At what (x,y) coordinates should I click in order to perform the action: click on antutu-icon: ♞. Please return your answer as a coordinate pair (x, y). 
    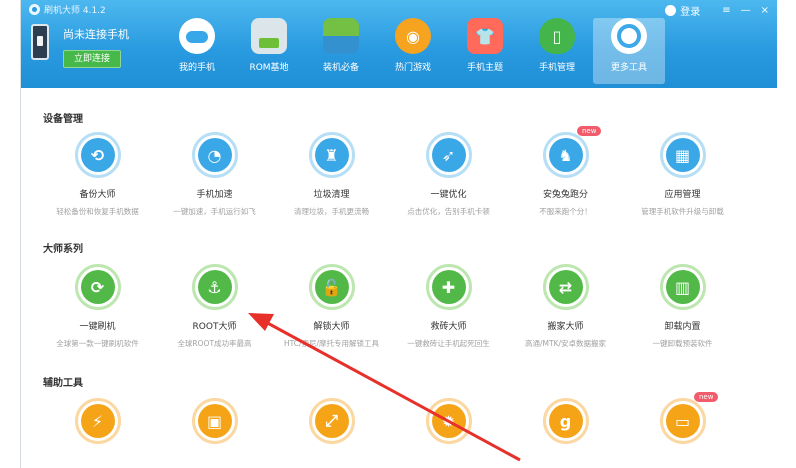
    Looking at the image, I should click on (565, 155).